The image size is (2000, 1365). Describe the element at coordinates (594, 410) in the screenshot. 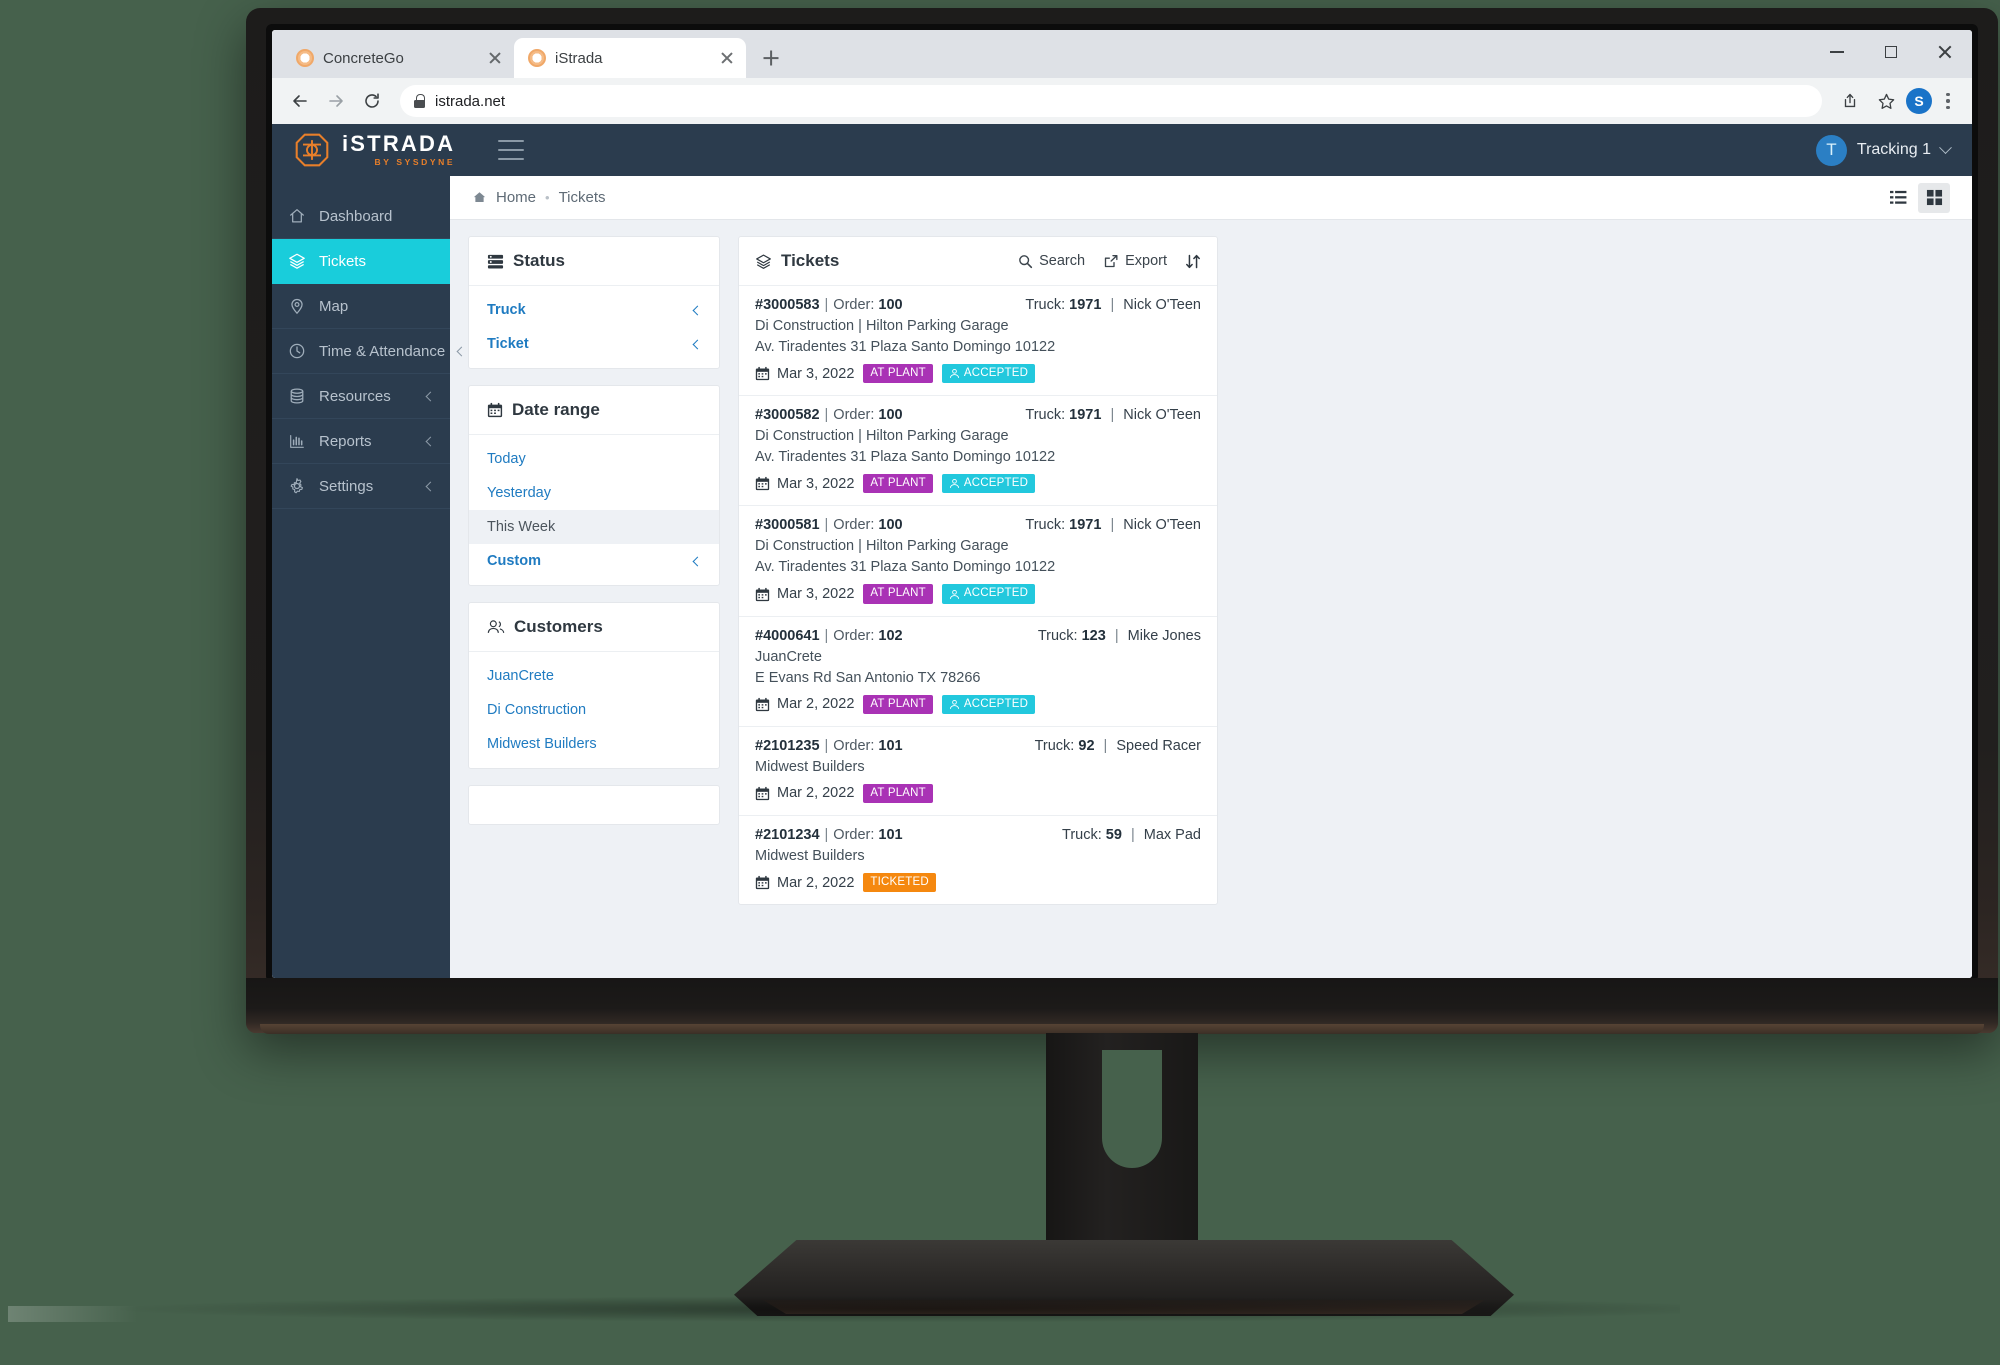

I see `date-range-panel-header: Date range` at that location.